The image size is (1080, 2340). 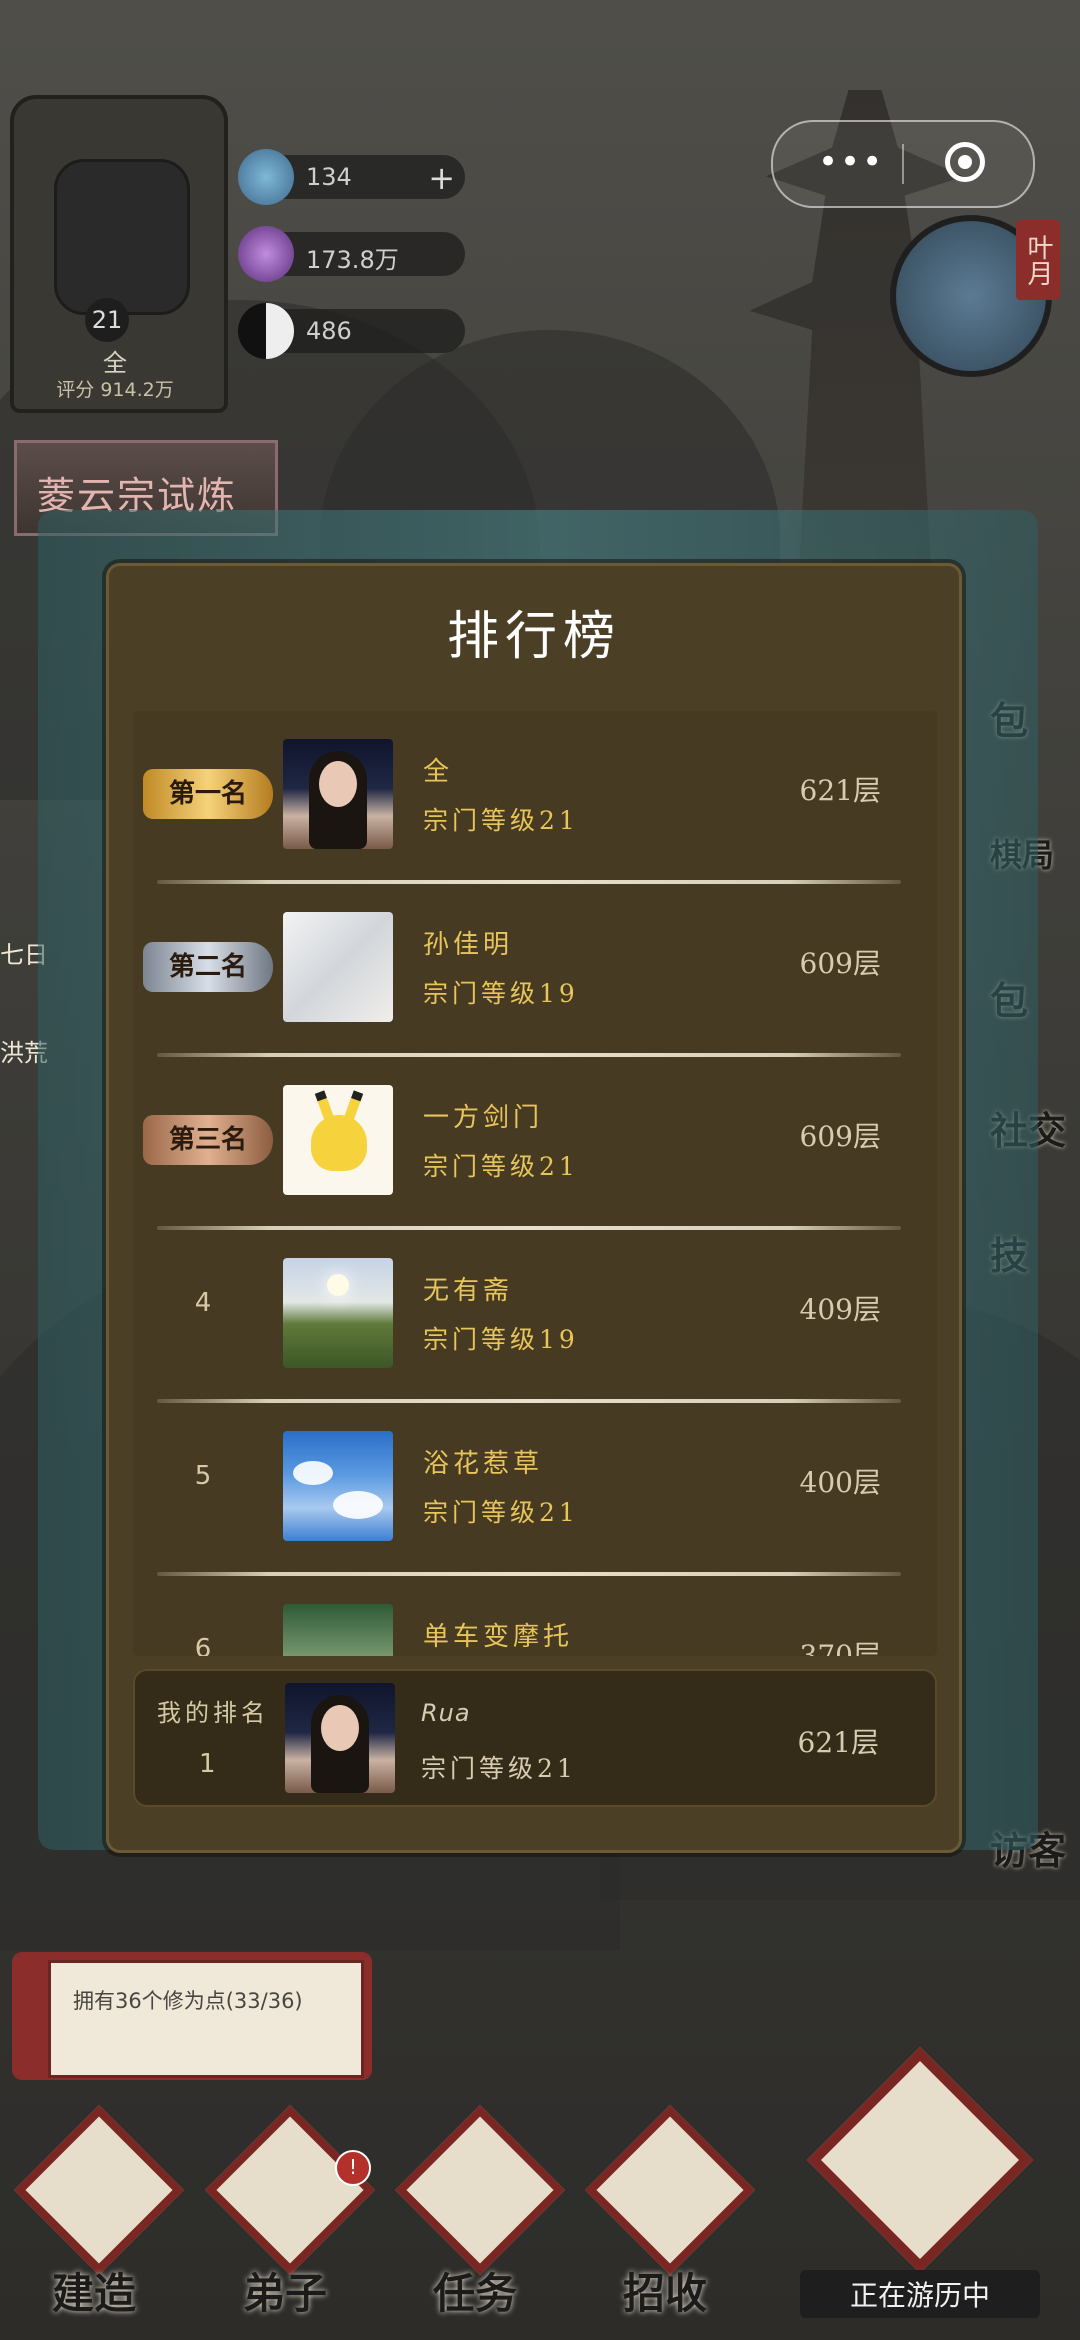 What do you see at coordinates (438, 772) in the screenshot?
I see `player-name: 全` at bounding box center [438, 772].